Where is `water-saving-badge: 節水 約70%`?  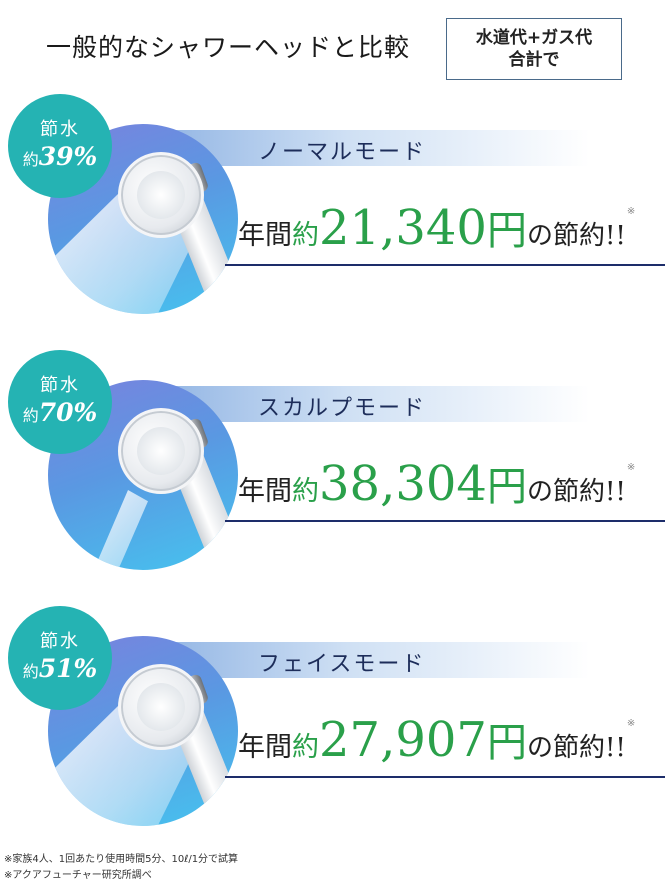
water-saving-badge: 節水 約70% is located at coordinates (60, 402).